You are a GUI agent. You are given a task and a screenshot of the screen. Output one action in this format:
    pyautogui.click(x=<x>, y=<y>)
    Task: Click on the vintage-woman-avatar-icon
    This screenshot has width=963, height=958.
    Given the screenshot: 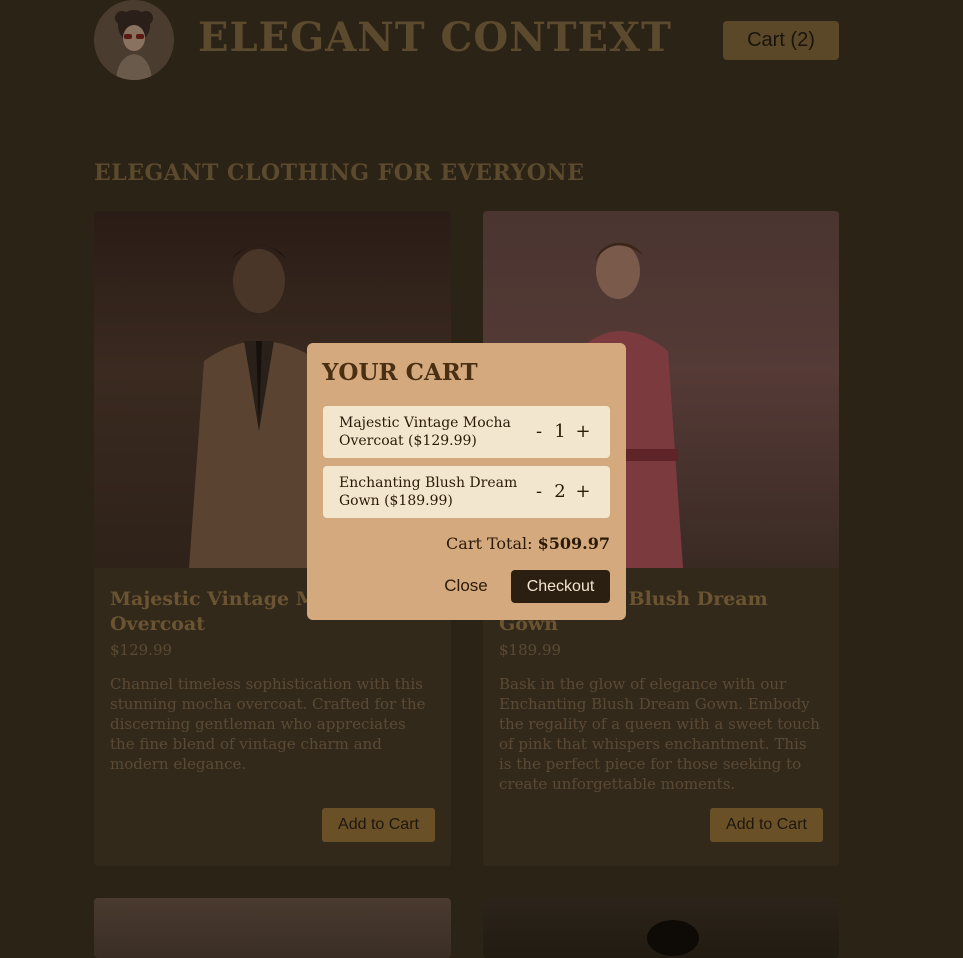 What is the action you would take?
    pyautogui.click(x=134, y=40)
    